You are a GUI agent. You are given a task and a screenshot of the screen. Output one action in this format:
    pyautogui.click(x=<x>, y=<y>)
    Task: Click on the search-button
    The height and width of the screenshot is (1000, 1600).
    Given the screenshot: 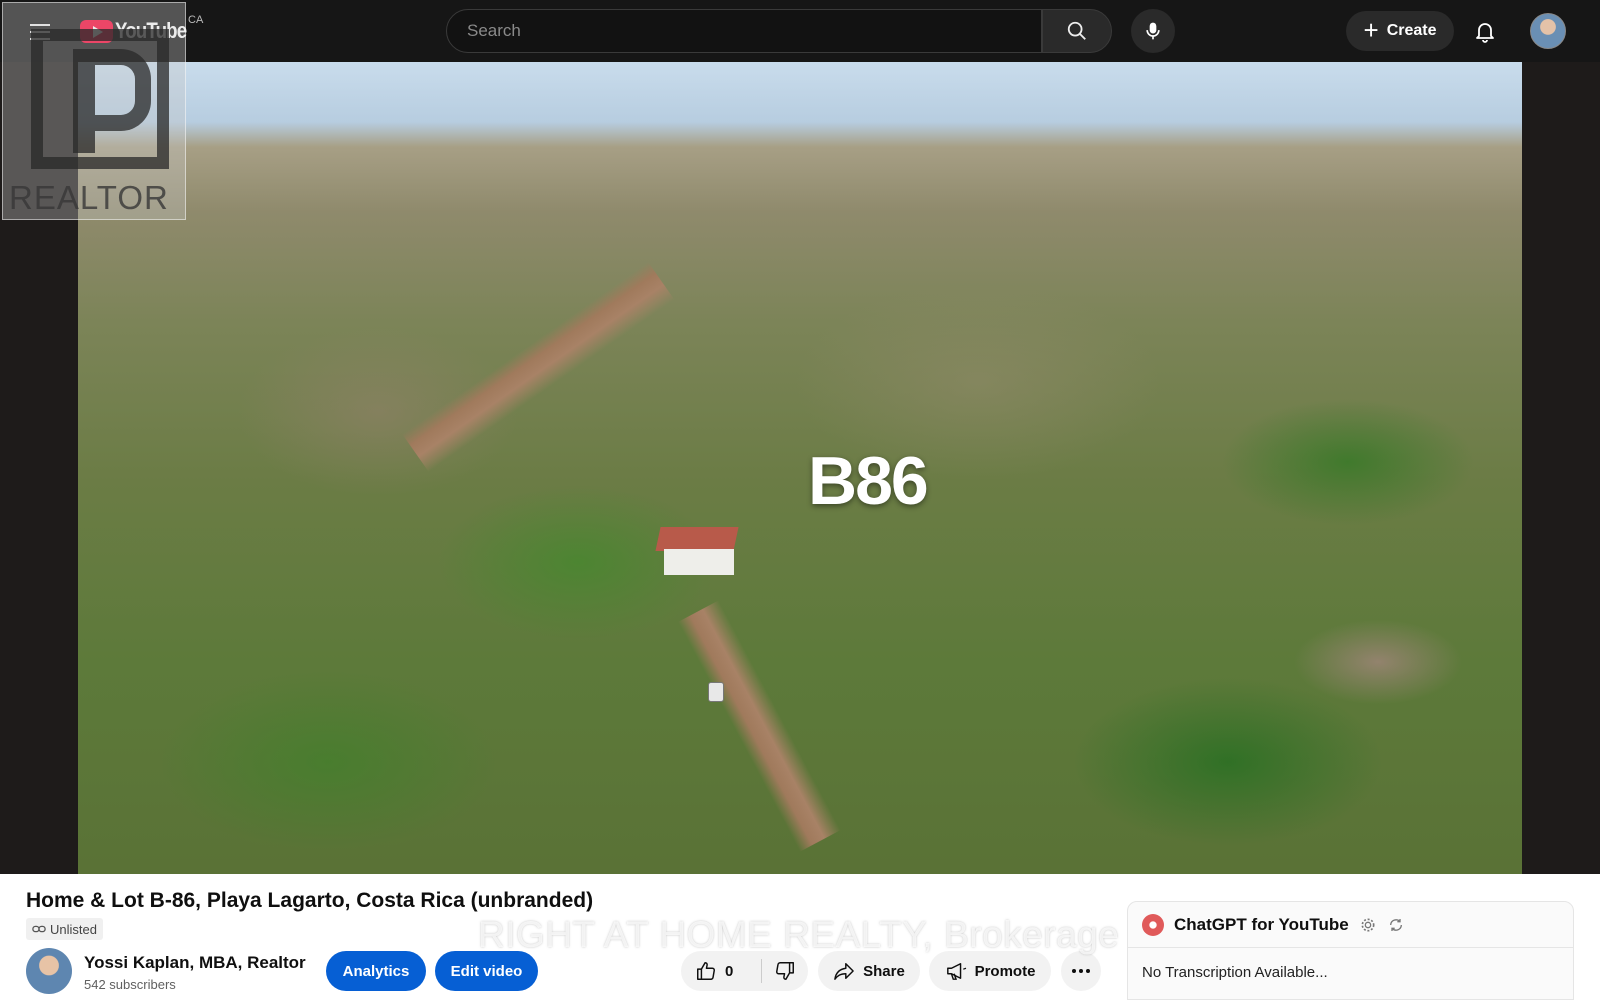 What is the action you would take?
    pyautogui.click(x=1077, y=31)
    